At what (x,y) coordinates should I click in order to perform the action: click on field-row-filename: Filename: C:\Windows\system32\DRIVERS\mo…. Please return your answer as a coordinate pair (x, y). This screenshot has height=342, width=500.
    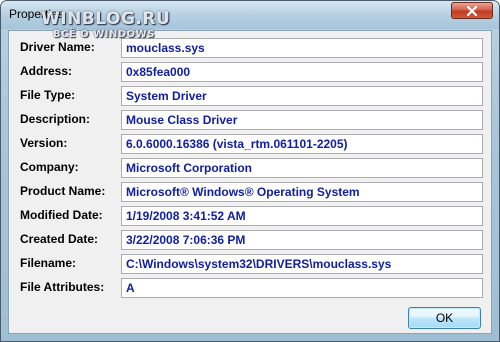
    Looking at the image, I should click on (251, 264).